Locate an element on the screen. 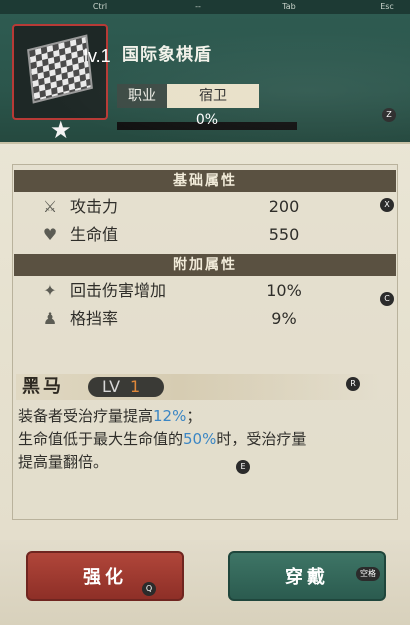 The height and width of the screenshot is (625, 410). attribute-row-hp: ♥ 生命值 550 is located at coordinates (205, 235).